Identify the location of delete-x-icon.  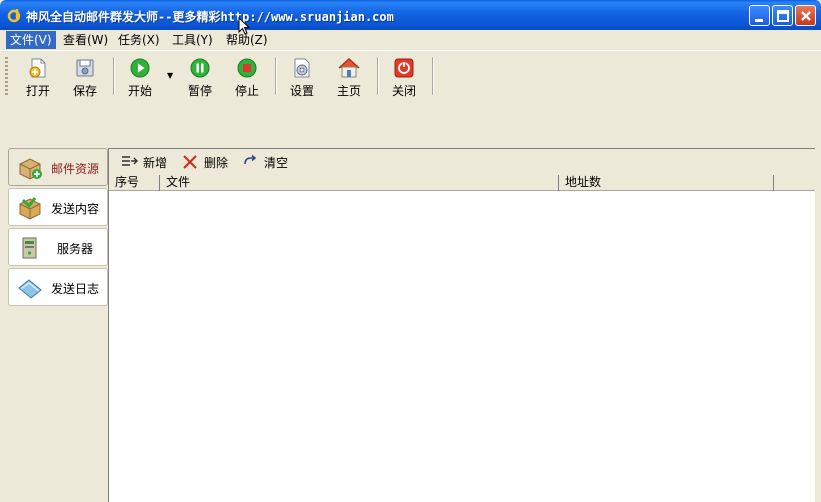
(190, 162).